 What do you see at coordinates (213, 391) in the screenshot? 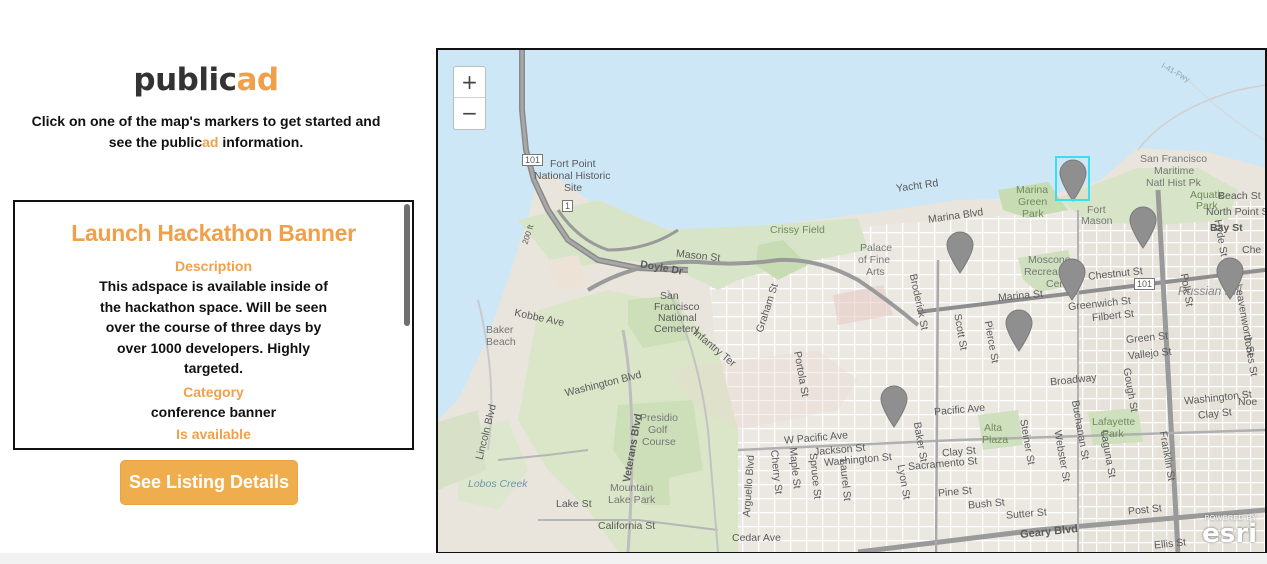
I see `category-label: Category` at bounding box center [213, 391].